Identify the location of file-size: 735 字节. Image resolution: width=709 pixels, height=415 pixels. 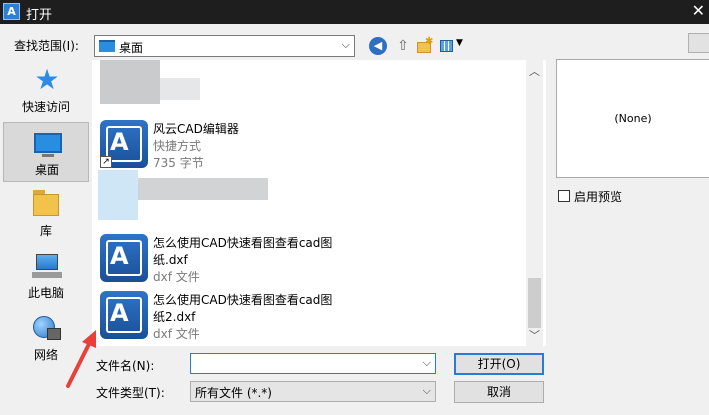
(178, 163).